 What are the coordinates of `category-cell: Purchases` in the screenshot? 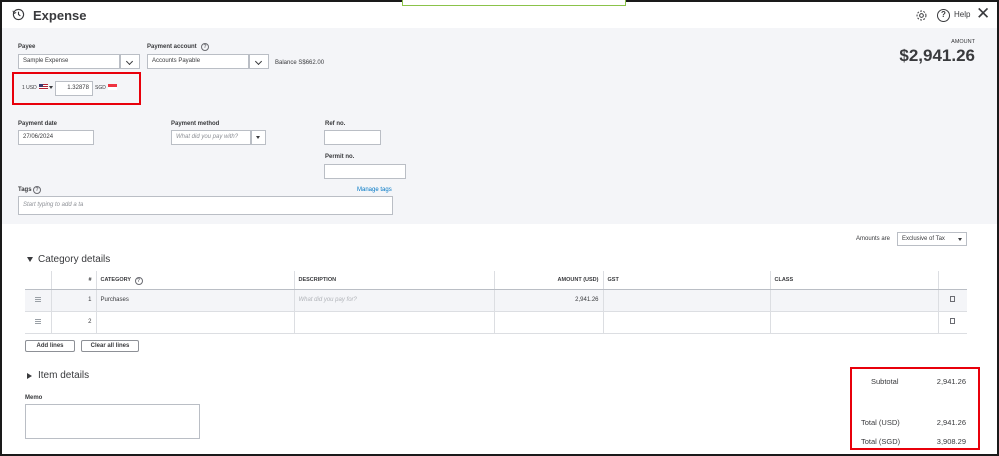 It's located at (194, 300).